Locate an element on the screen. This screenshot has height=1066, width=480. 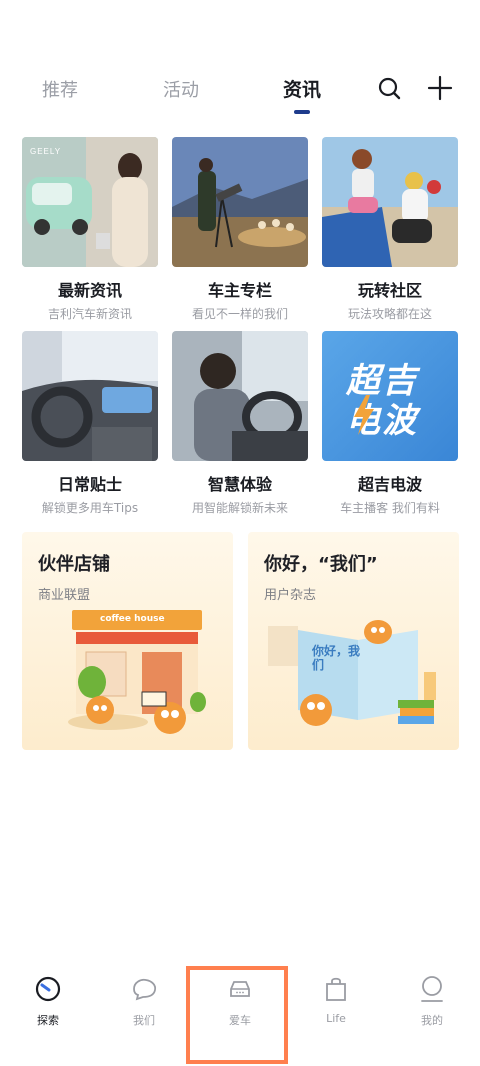
card-owner-column: 车主专栏 看见不一样的我们 is located at coordinates (240, 229).